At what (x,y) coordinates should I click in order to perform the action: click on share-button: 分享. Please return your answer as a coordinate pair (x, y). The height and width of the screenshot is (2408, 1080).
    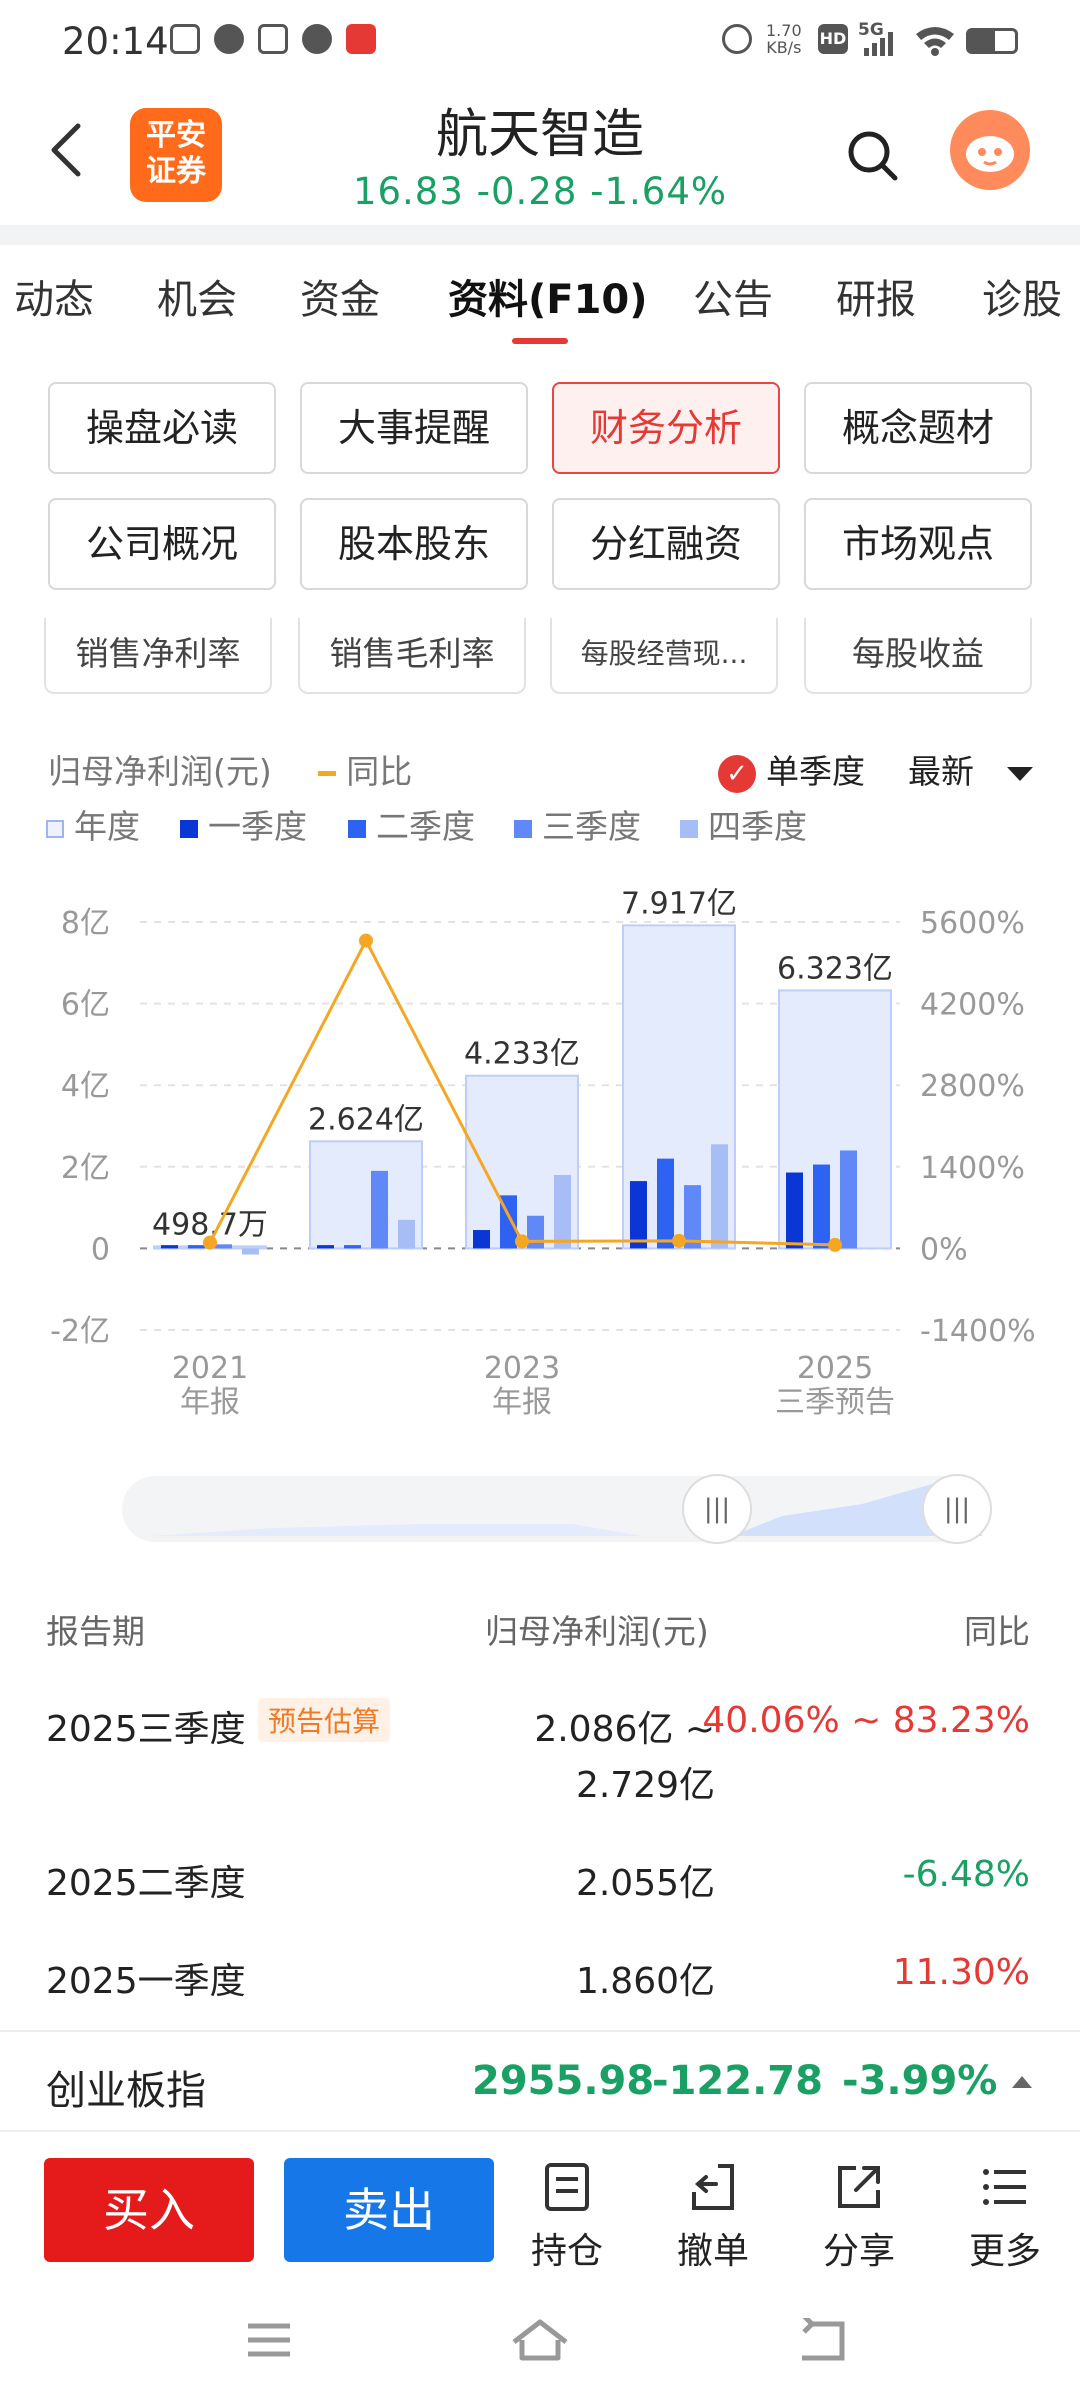
    Looking at the image, I should click on (859, 2218).